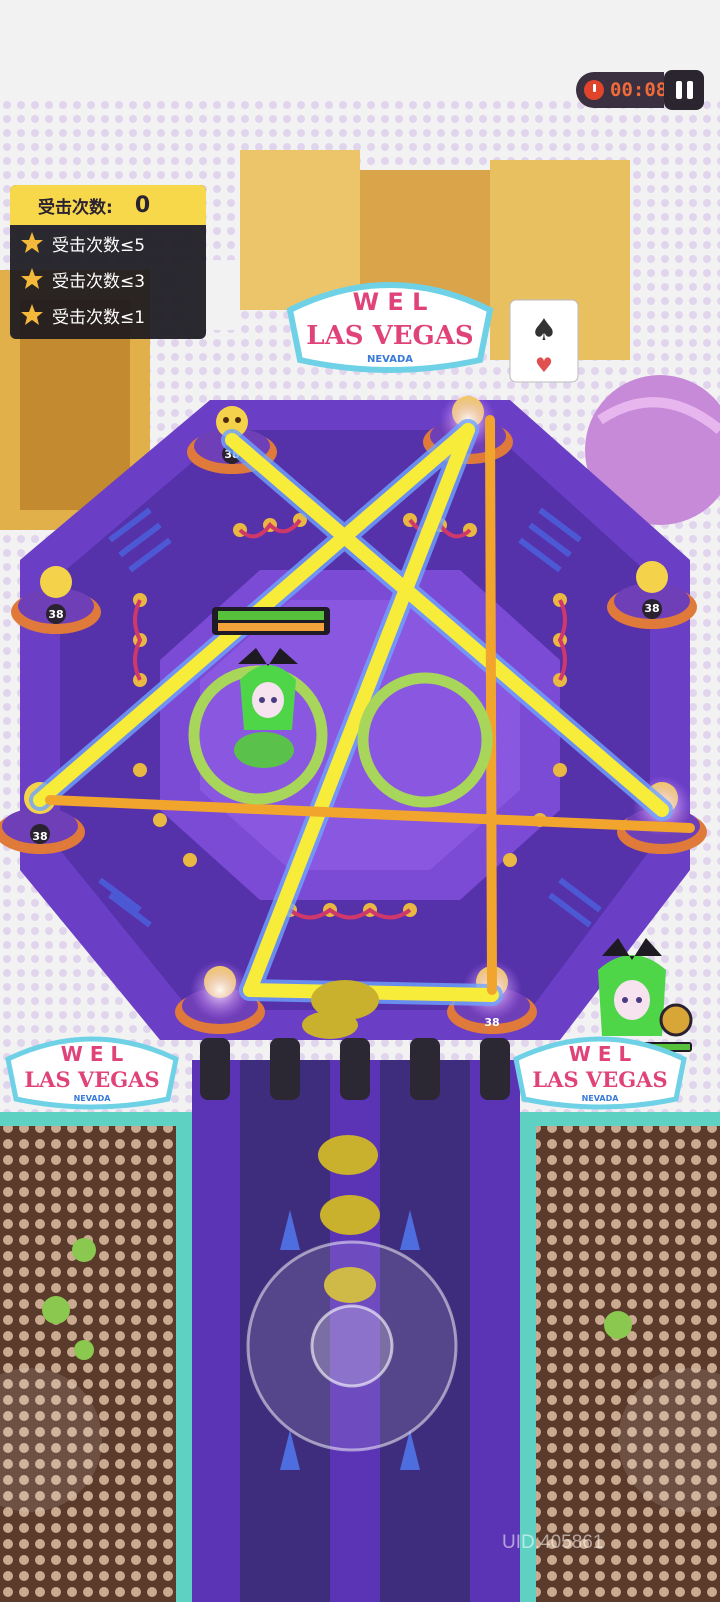 This screenshot has width=720, height=1602. I want to click on fence-left, so click(100, 1119).